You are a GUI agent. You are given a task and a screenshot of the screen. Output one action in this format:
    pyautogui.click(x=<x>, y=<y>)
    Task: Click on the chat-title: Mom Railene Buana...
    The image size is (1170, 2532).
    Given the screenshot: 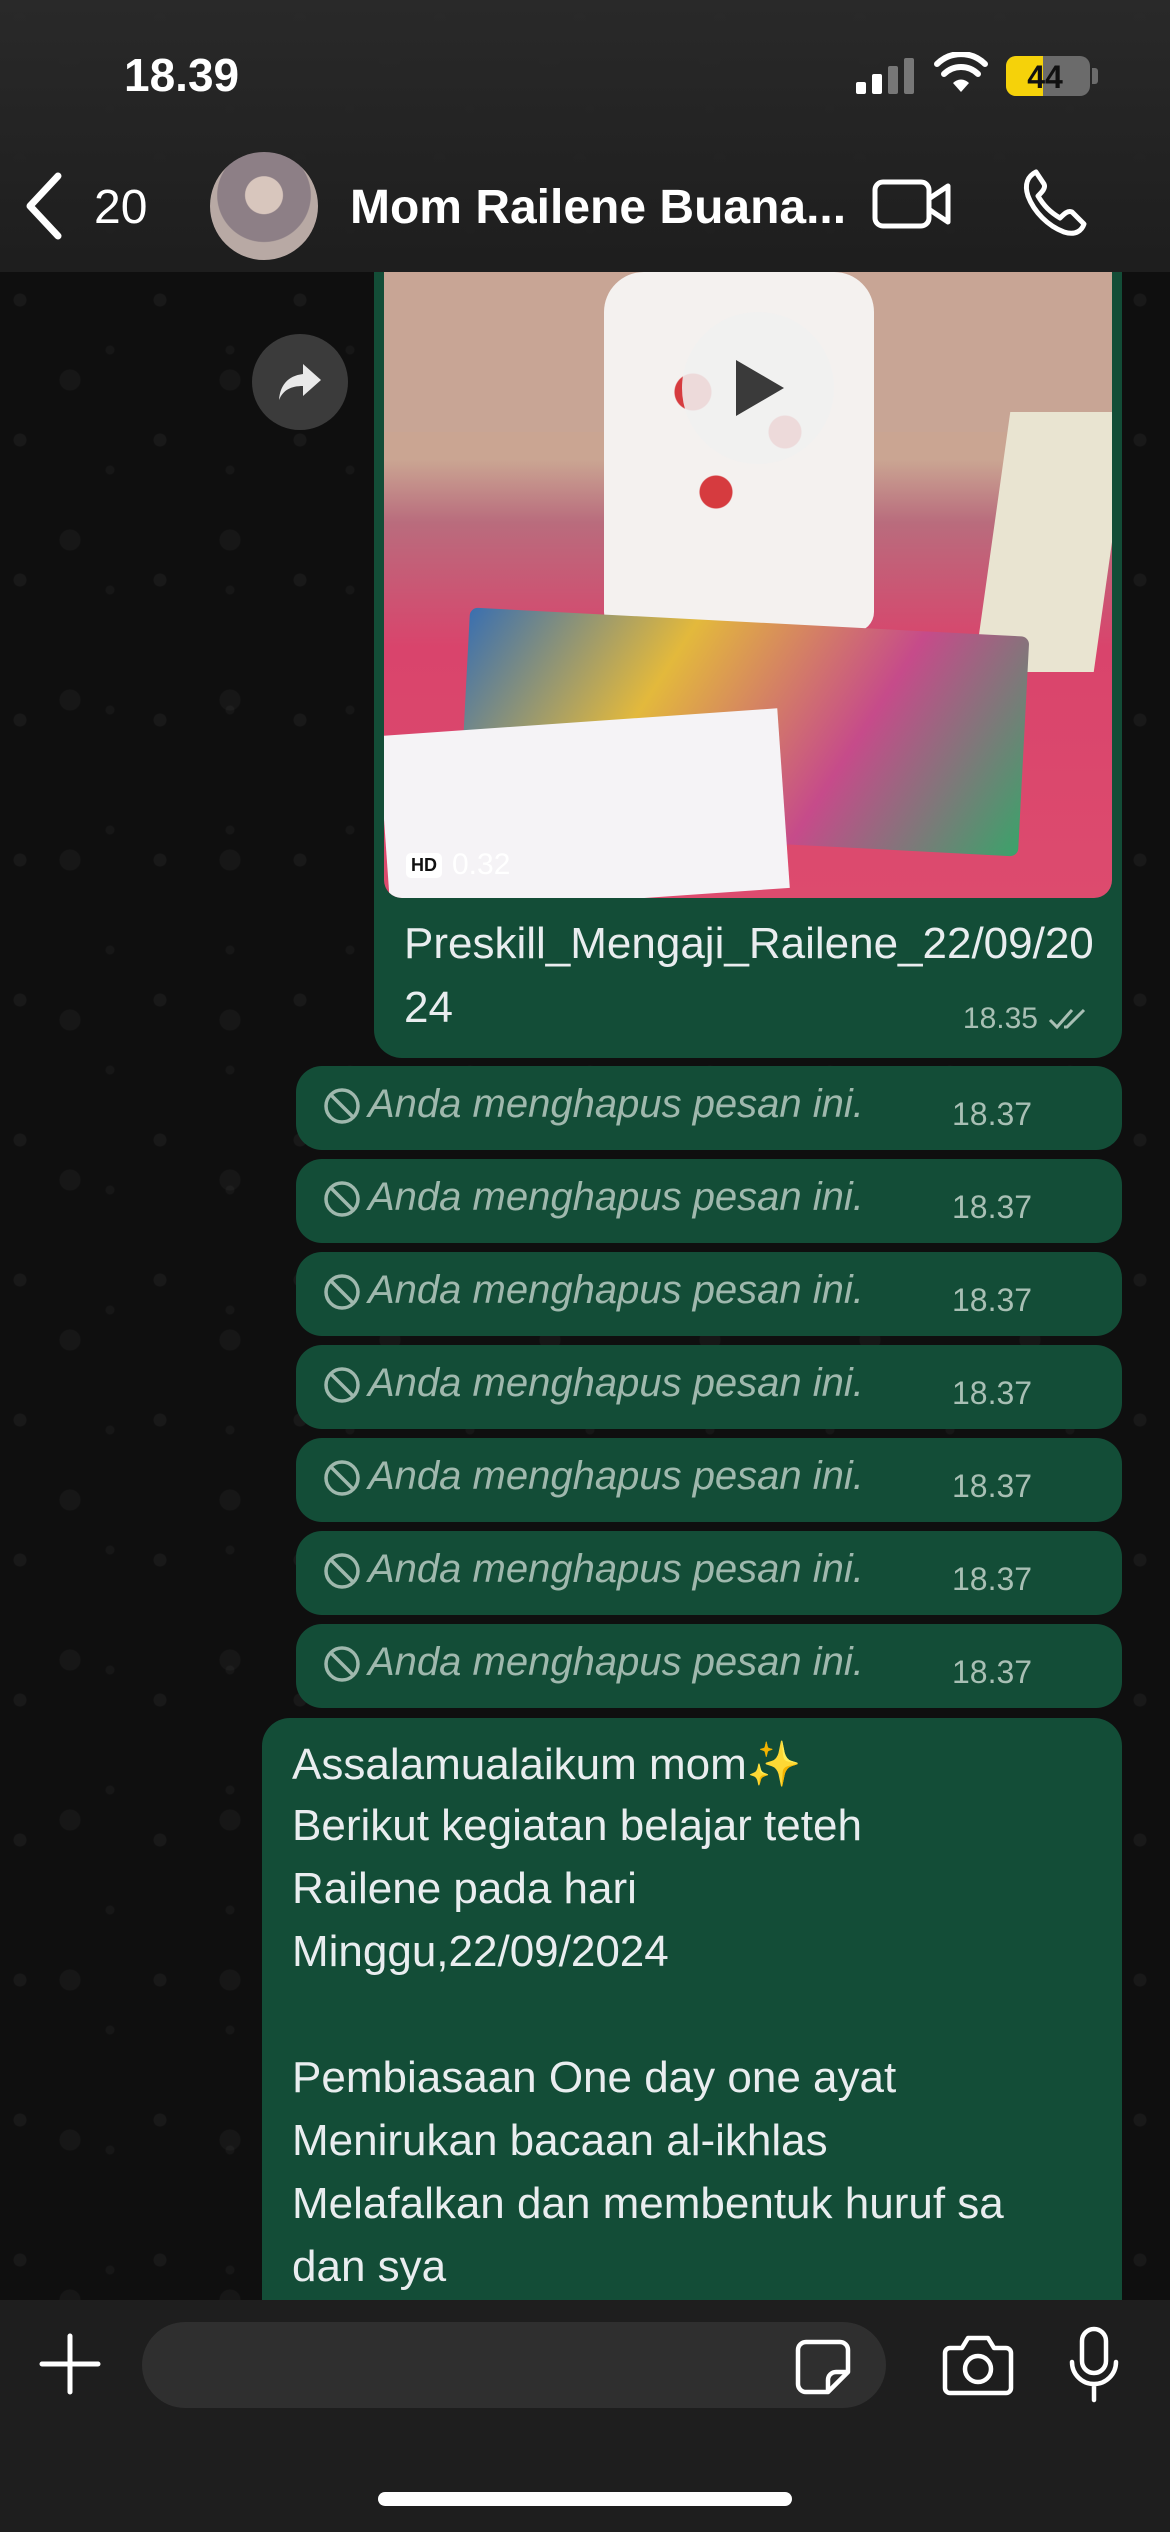 What is the action you would take?
    pyautogui.click(x=600, y=207)
    